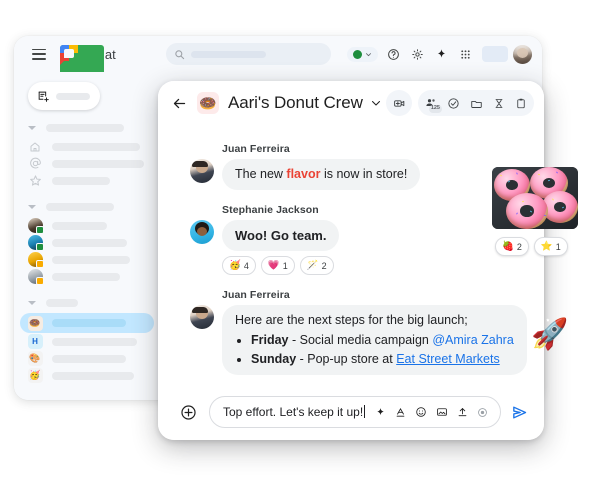 Image resolution: width=608 pixels, height=500 pixels. I want to click on search-input, so click(248, 54).